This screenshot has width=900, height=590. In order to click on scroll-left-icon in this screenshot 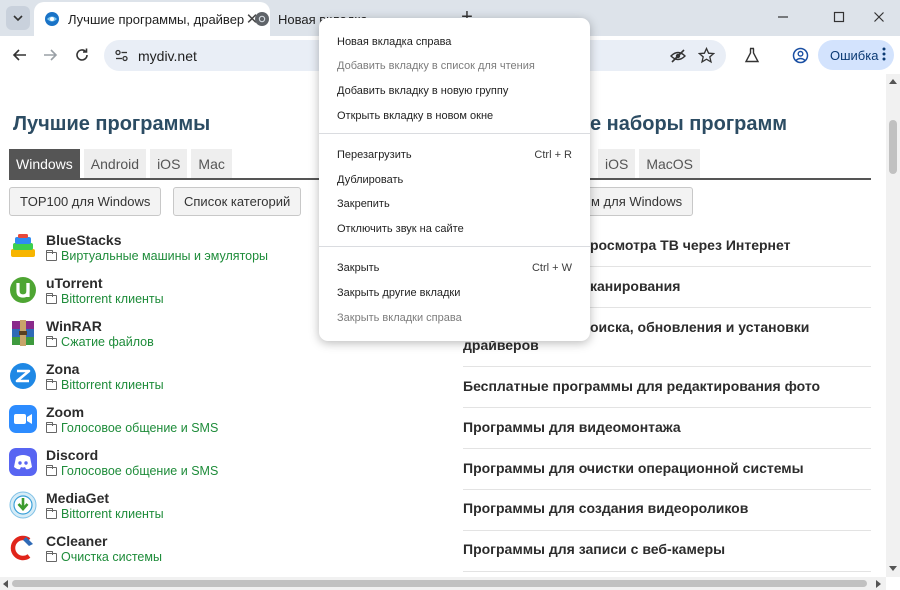, I will do `click(5, 584)`.